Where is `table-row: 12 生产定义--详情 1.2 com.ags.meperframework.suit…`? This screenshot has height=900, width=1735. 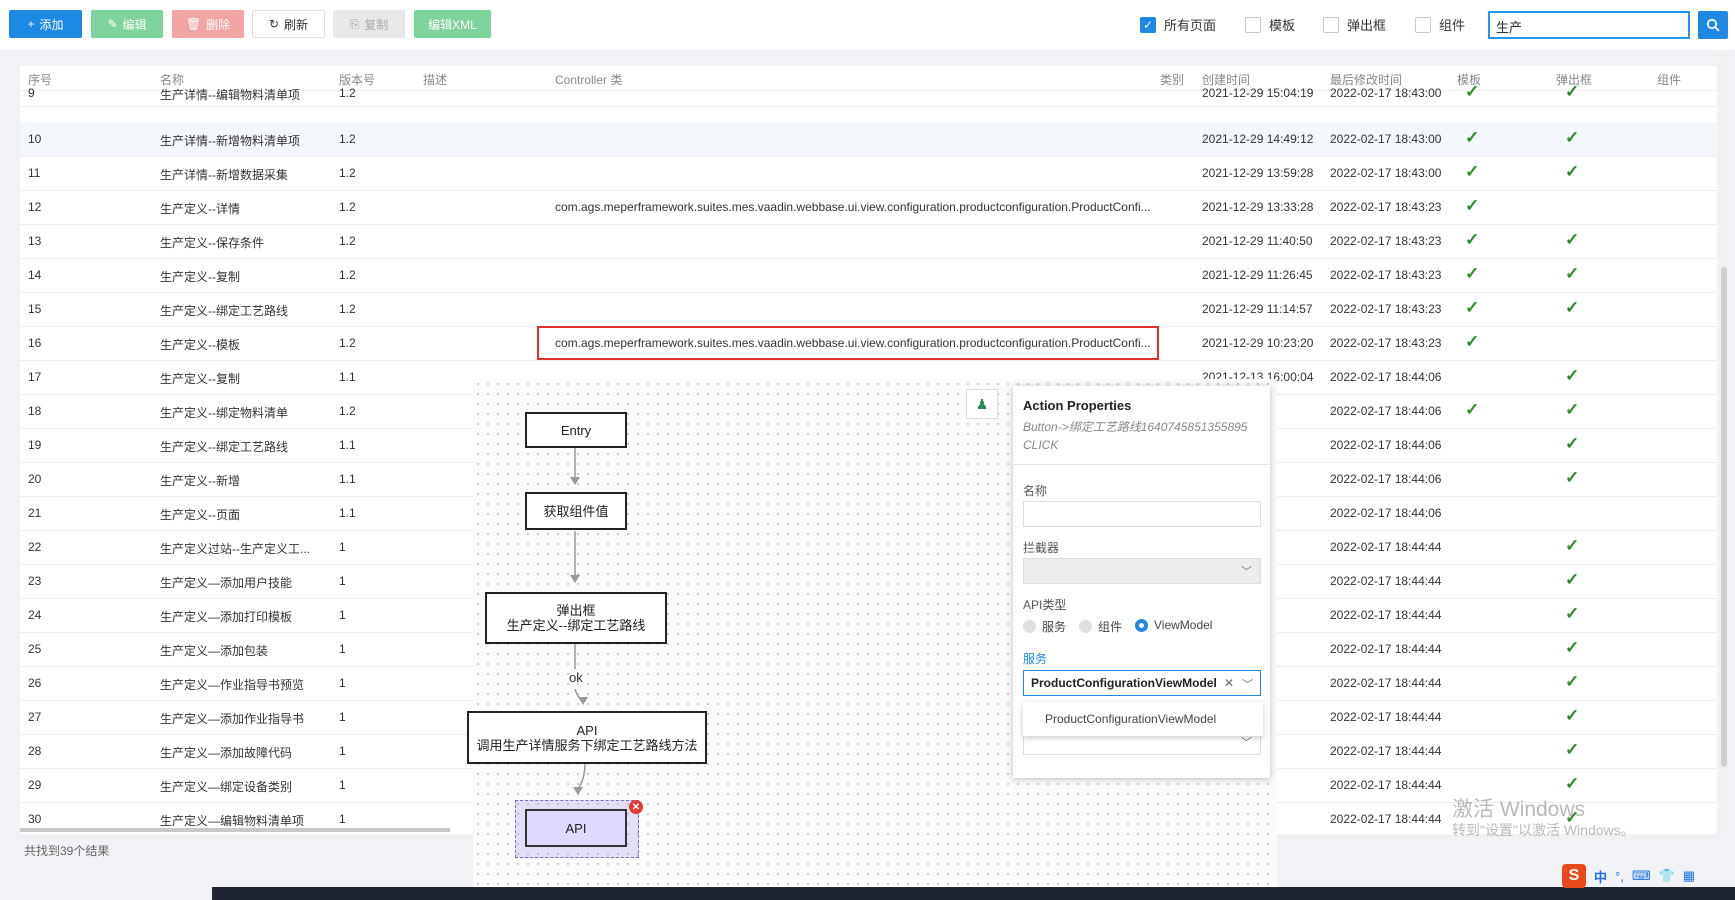
table-row: 12 生产定义--详情 1.2 com.ags.meperframework.suit… is located at coordinates (868, 207).